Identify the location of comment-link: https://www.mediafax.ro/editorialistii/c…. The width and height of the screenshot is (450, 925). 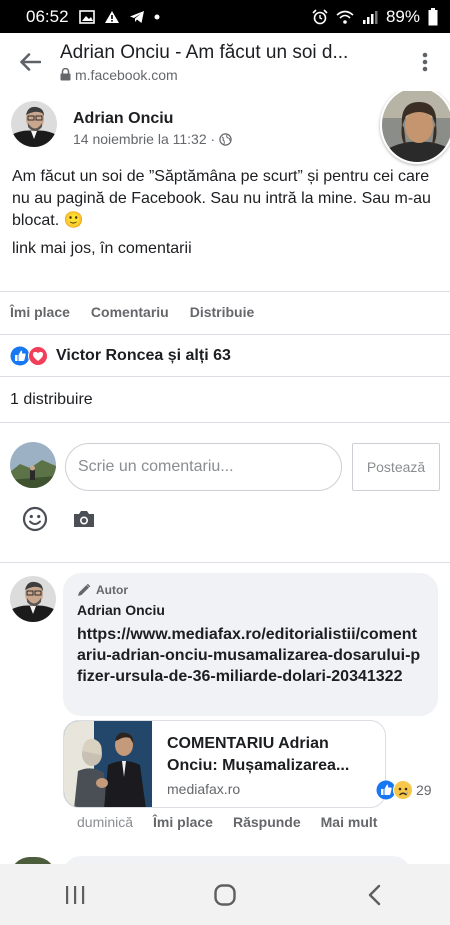
(250, 655).